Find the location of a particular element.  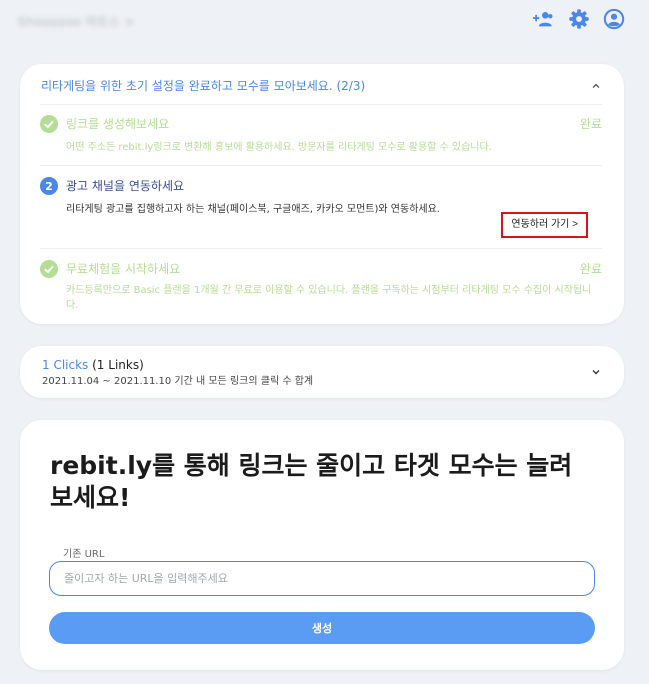

setup-title: 리타게팅을 위한 초기 설정을 완료하고 모수를 모아보세요. (2/3) is located at coordinates (203, 86).